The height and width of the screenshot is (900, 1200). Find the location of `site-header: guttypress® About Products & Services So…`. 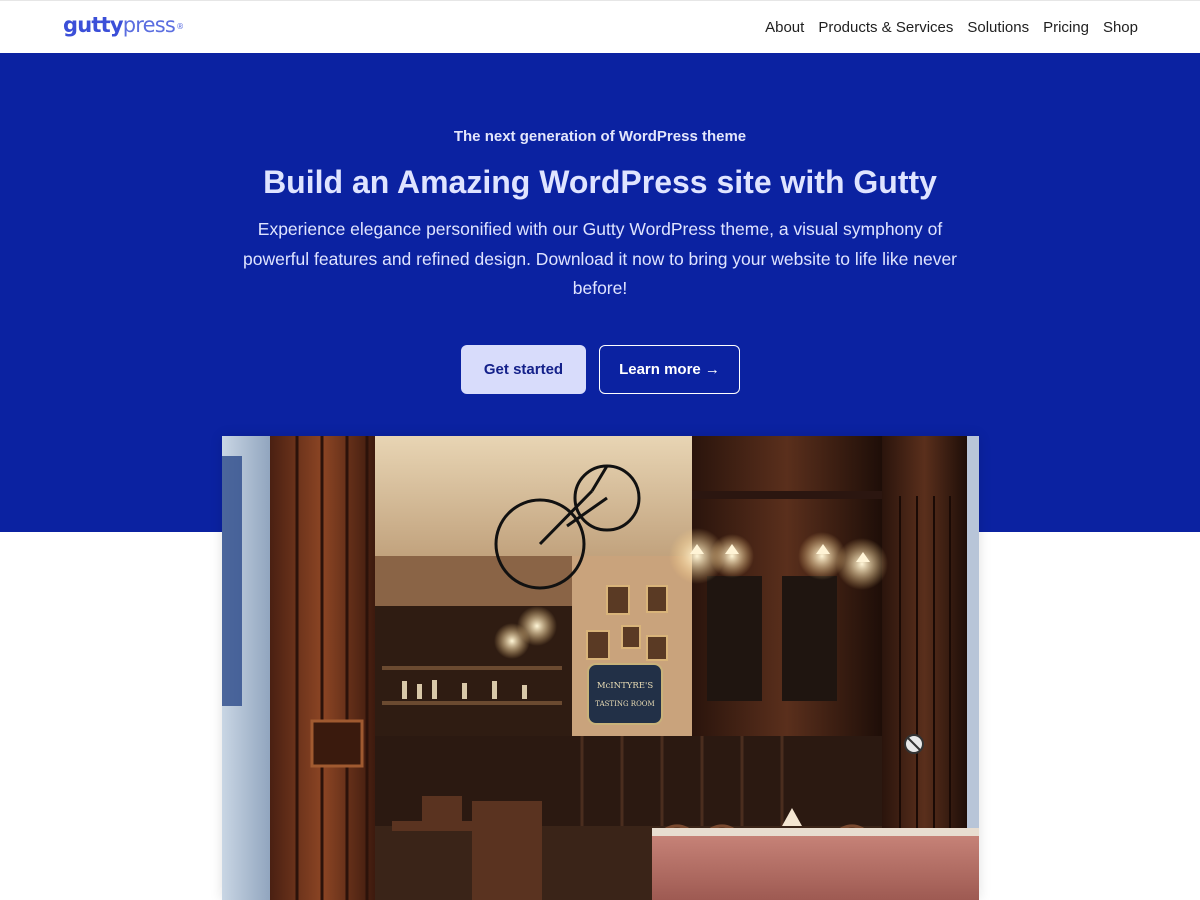

site-header: guttypress® About Products & Services So… is located at coordinates (600, 26).